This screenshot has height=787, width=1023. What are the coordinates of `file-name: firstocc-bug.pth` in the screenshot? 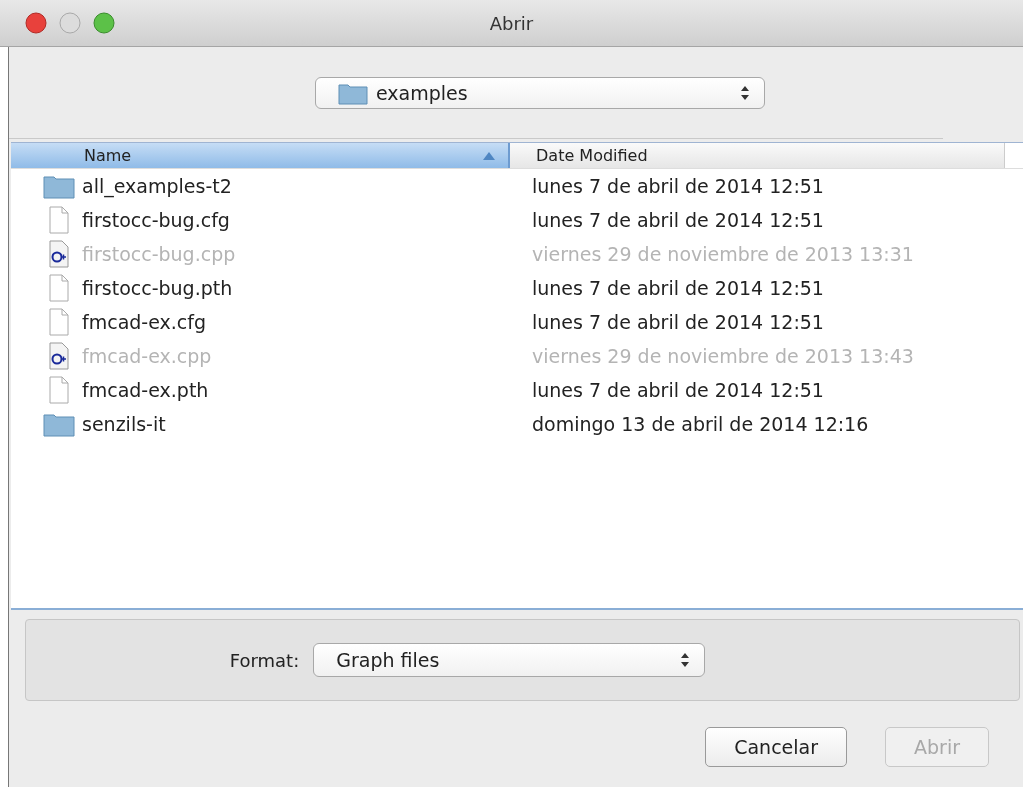 It's located at (157, 288).